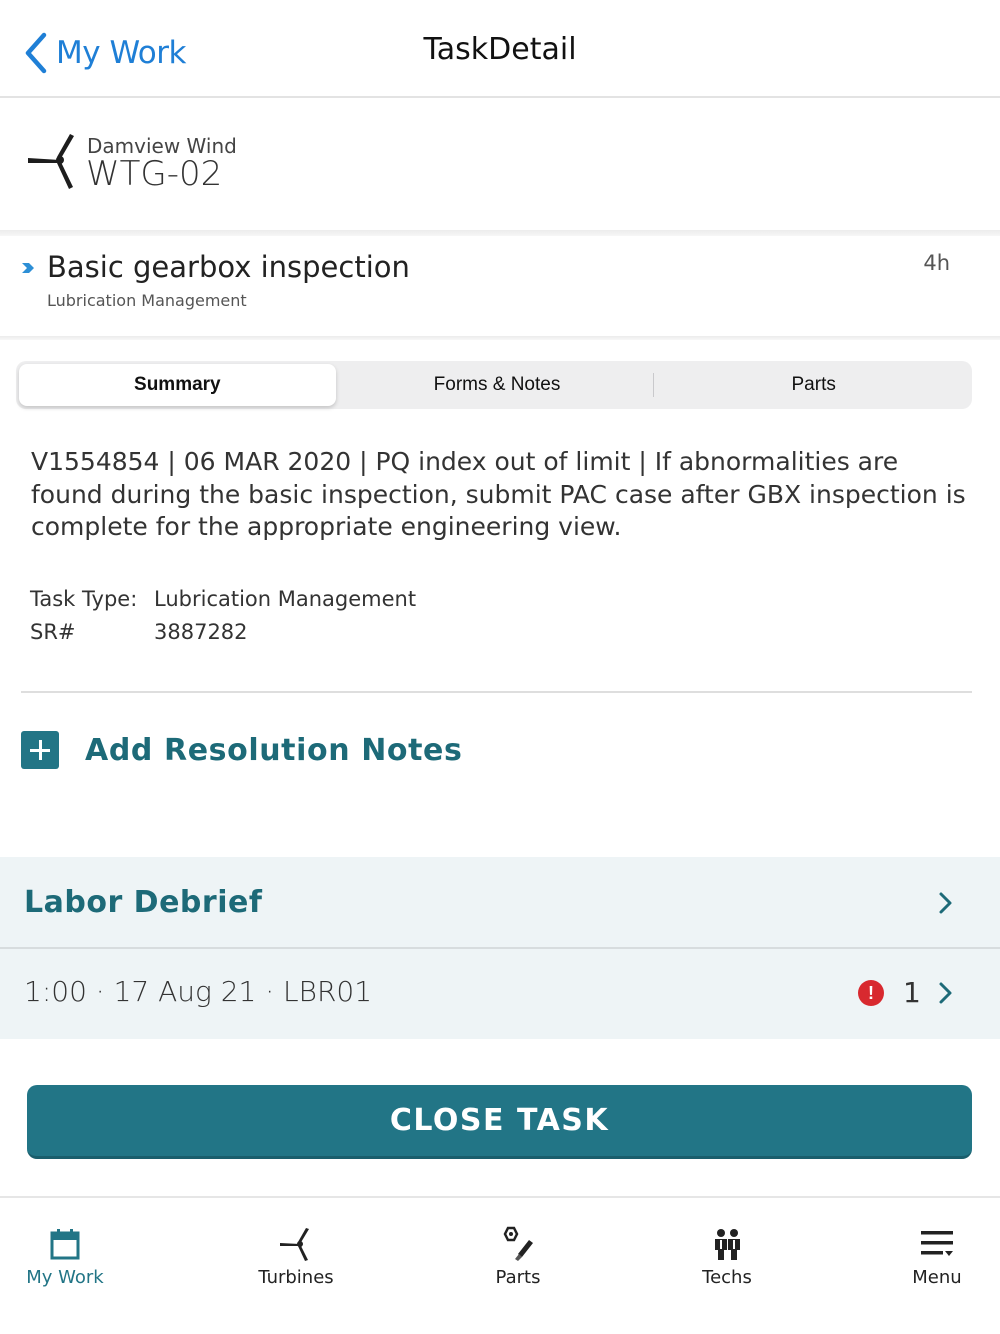  What do you see at coordinates (727, 1244) in the screenshot?
I see `techs-icon` at bounding box center [727, 1244].